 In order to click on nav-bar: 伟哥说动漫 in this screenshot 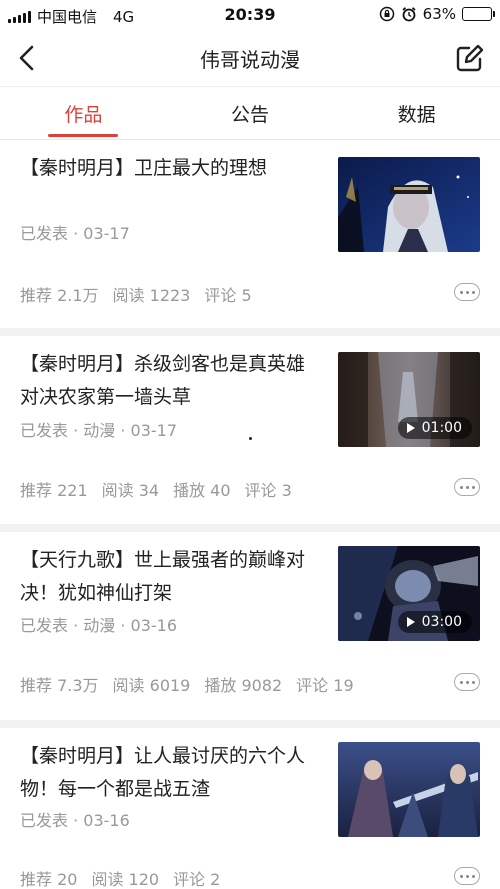, I will do `click(250, 58)`.